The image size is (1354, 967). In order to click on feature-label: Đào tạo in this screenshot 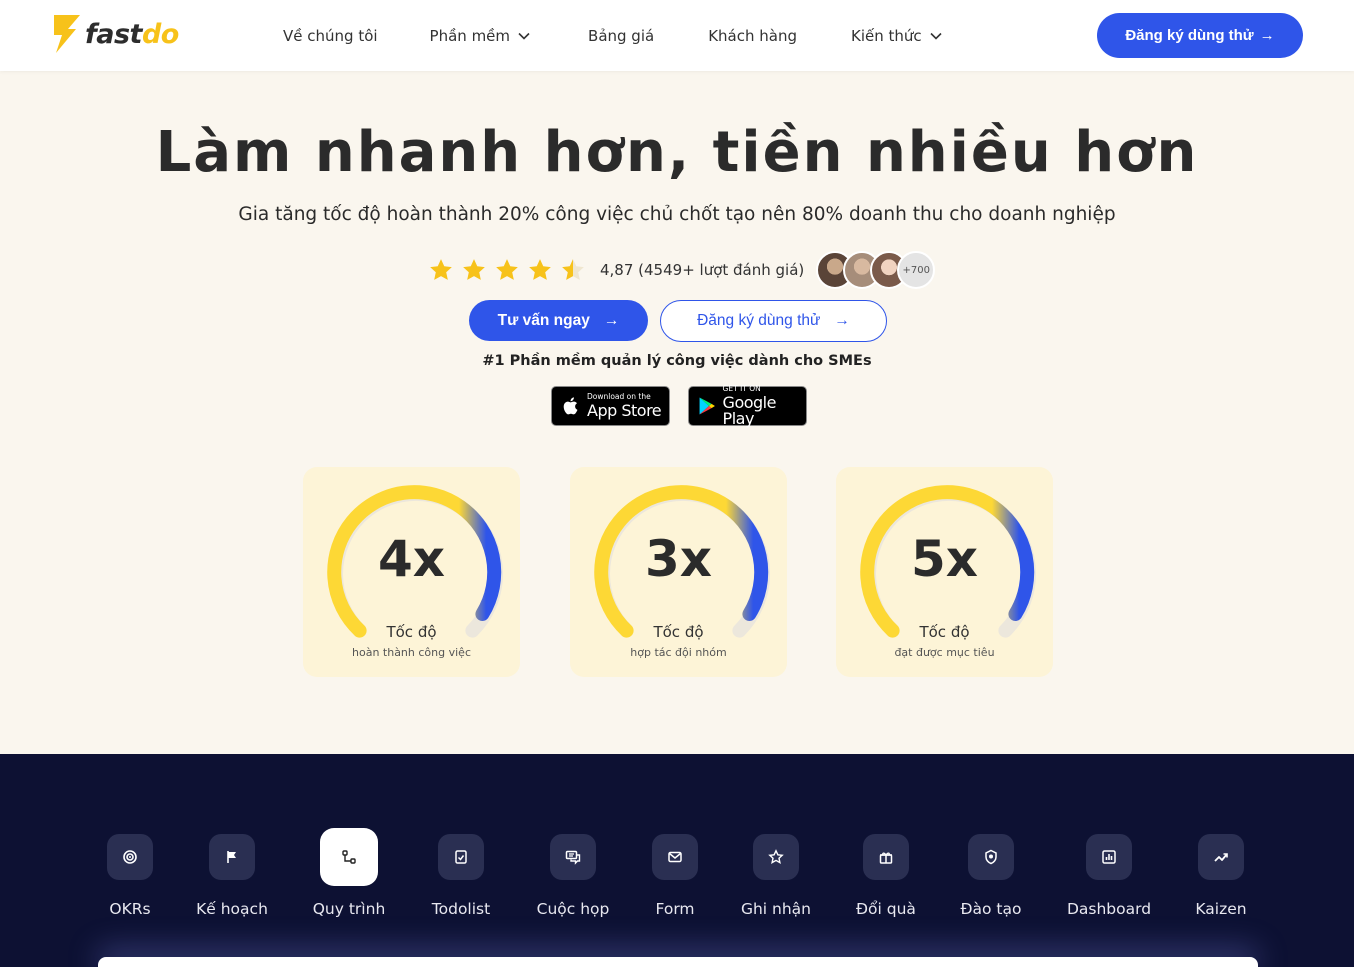, I will do `click(991, 909)`.